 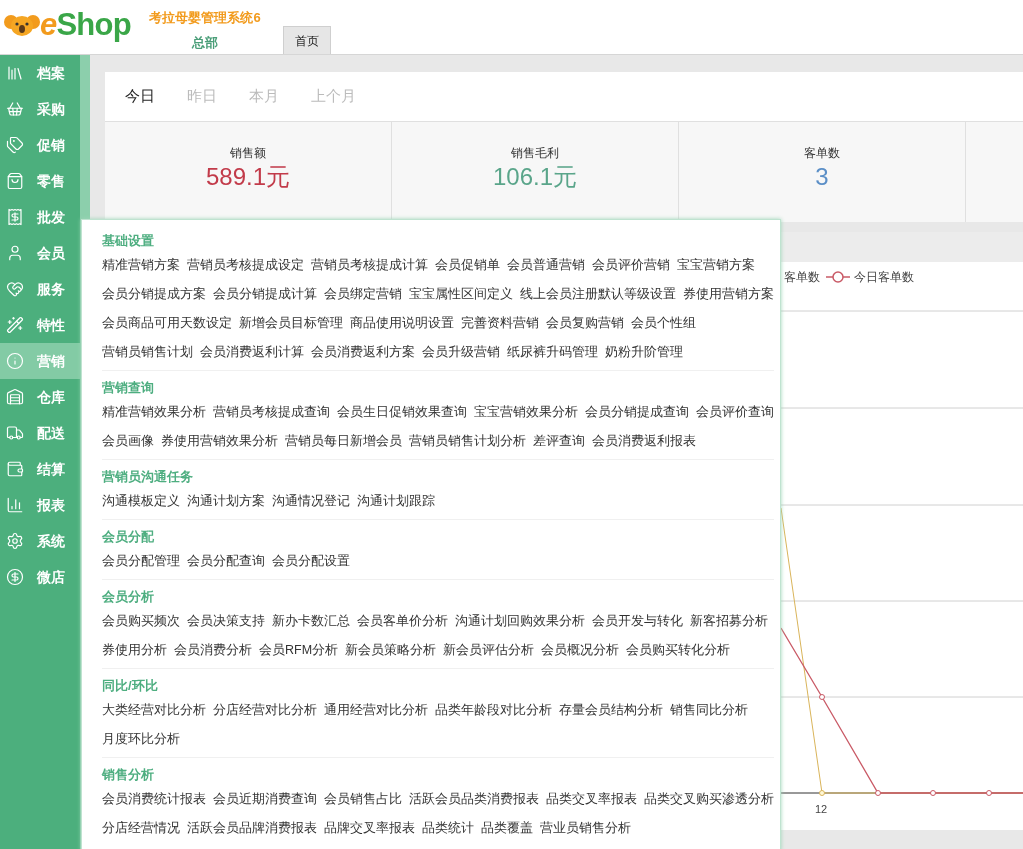 I want to click on menu-link: 分店经营对比分析, so click(x=265, y=710).